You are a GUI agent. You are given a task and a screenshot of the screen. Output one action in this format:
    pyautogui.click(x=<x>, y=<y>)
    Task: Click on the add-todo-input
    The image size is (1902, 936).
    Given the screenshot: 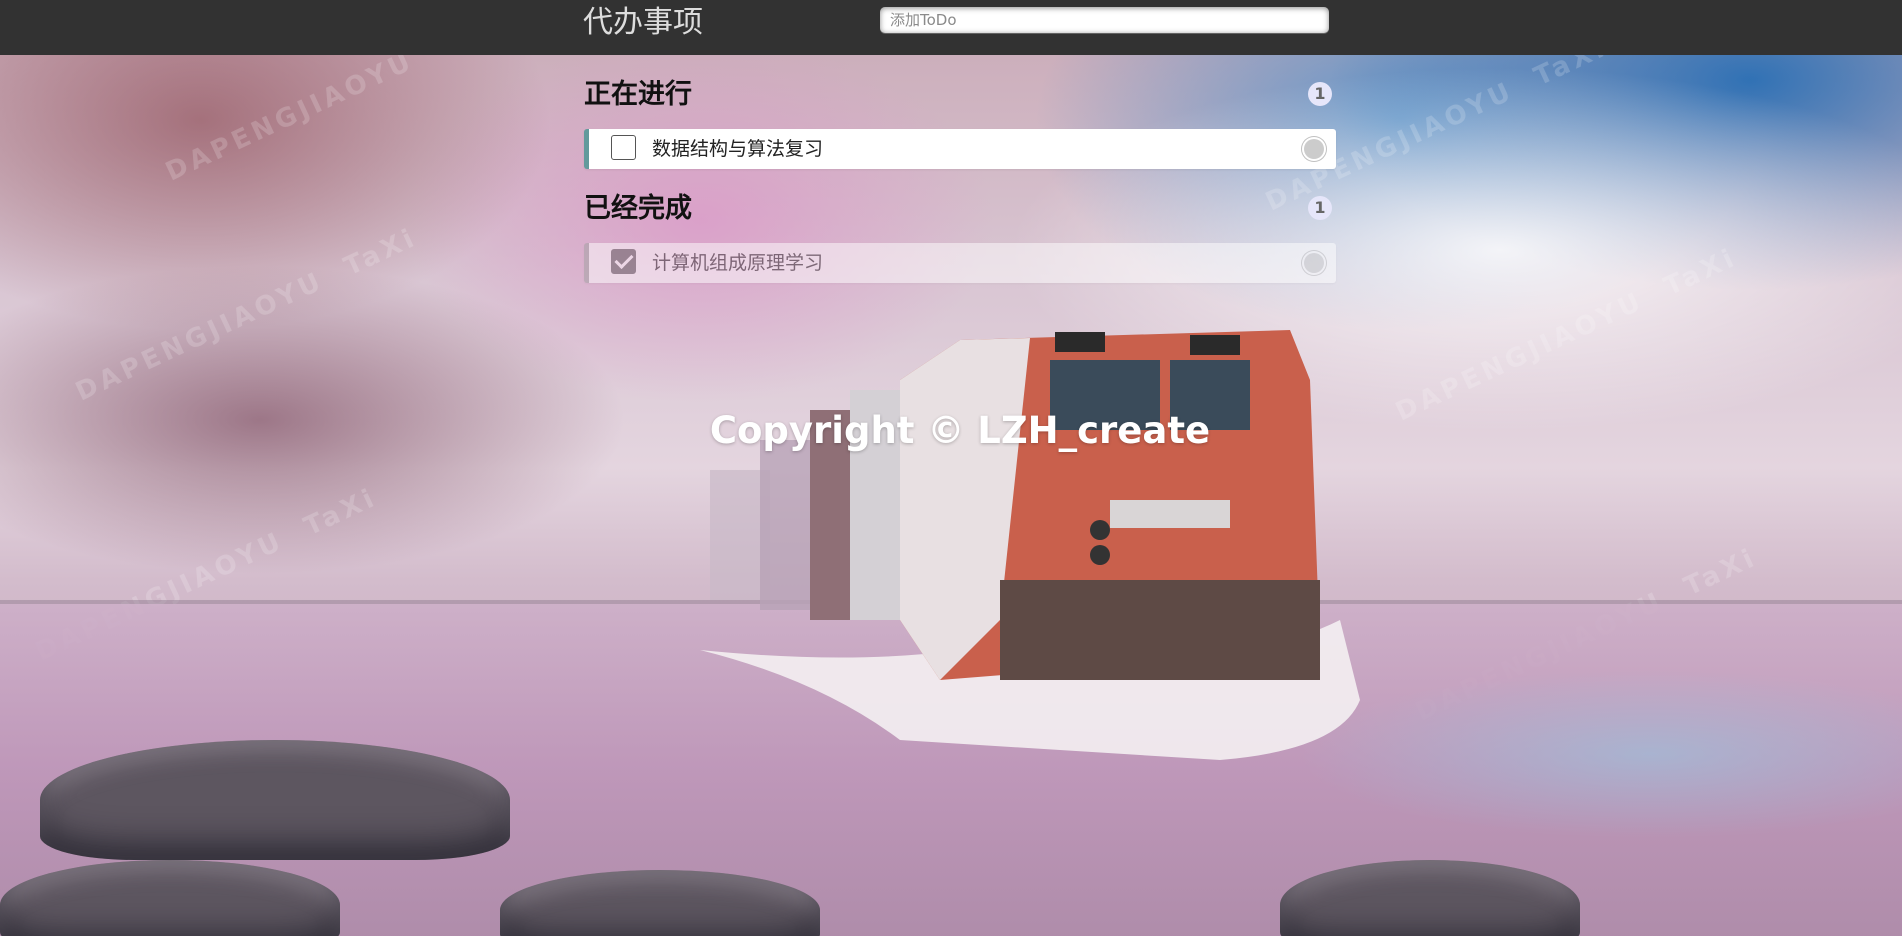 What is the action you would take?
    pyautogui.click(x=1104, y=20)
    